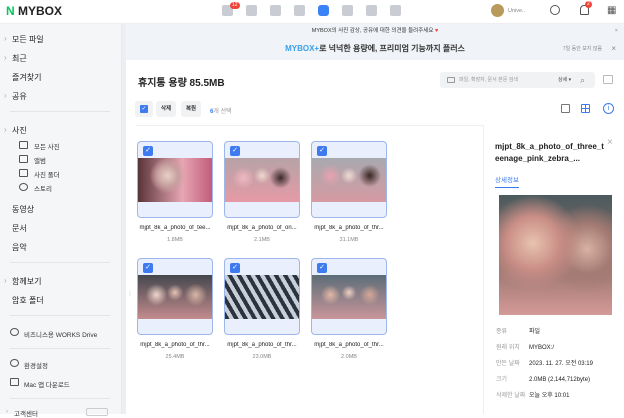  What do you see at coordinates (60, 334) in the screenshot?
I see `sidebar-item-works-drive: 비즈니스용 WORKS Drive` at bounding box center [60, 334].